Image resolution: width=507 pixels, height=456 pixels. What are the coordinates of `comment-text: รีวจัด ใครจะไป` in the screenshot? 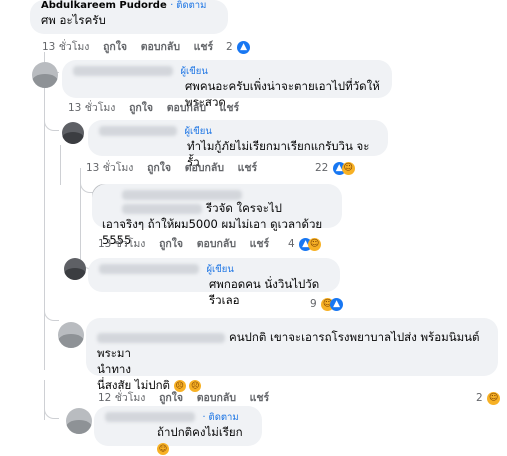 It's located at (244, 208).